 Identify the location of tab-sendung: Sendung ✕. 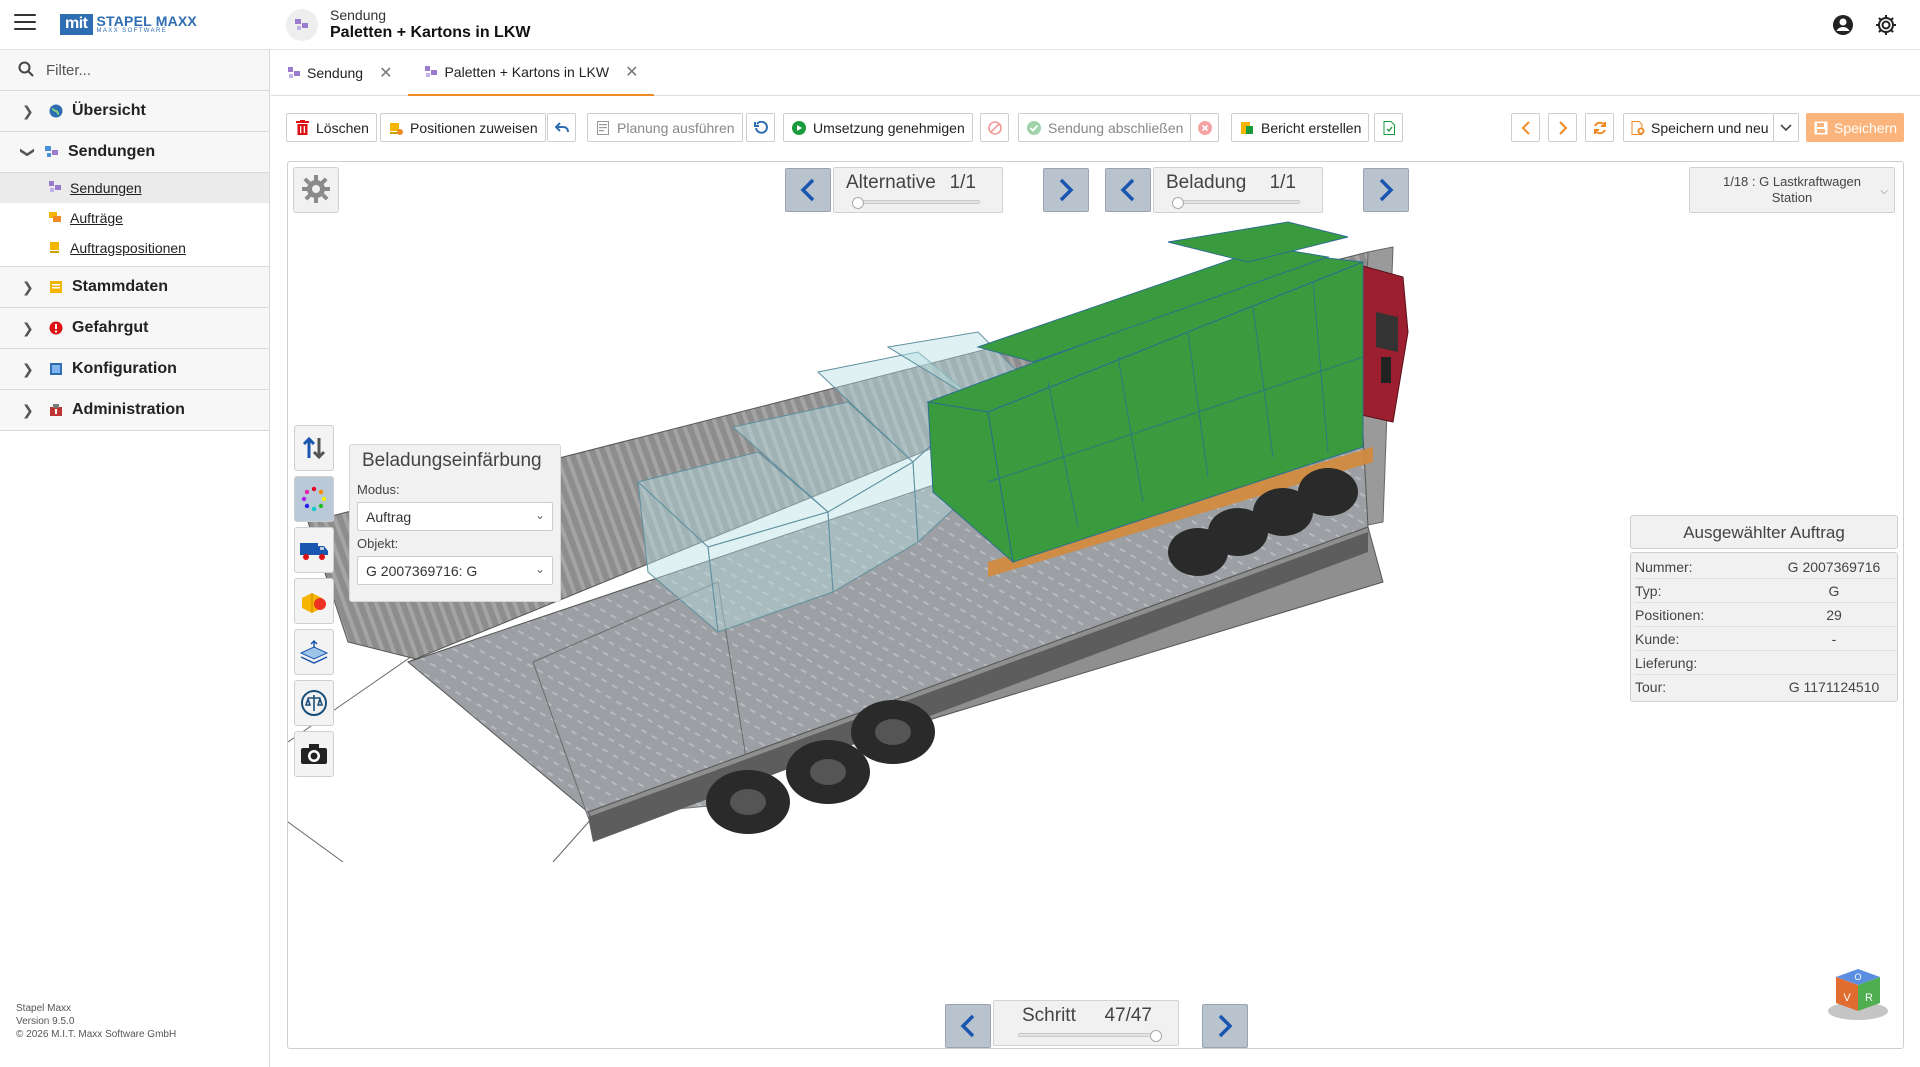
(339, 73).